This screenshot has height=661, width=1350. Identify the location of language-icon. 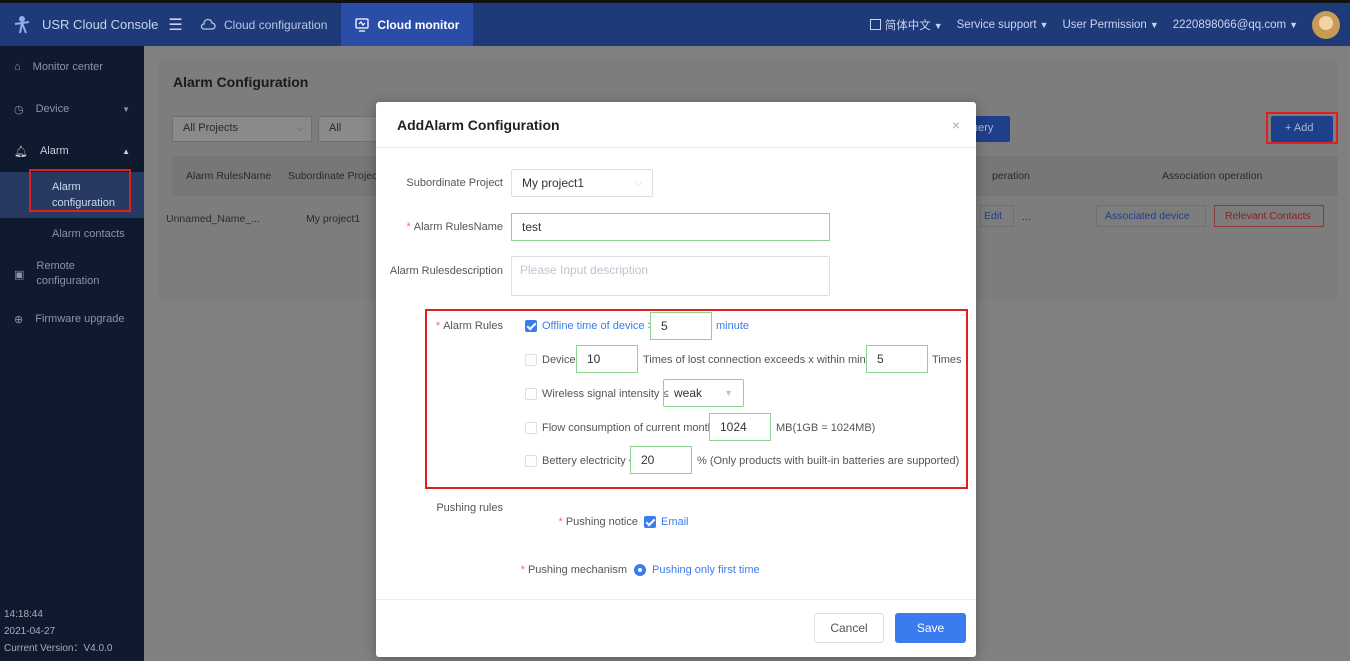
(875, 24).